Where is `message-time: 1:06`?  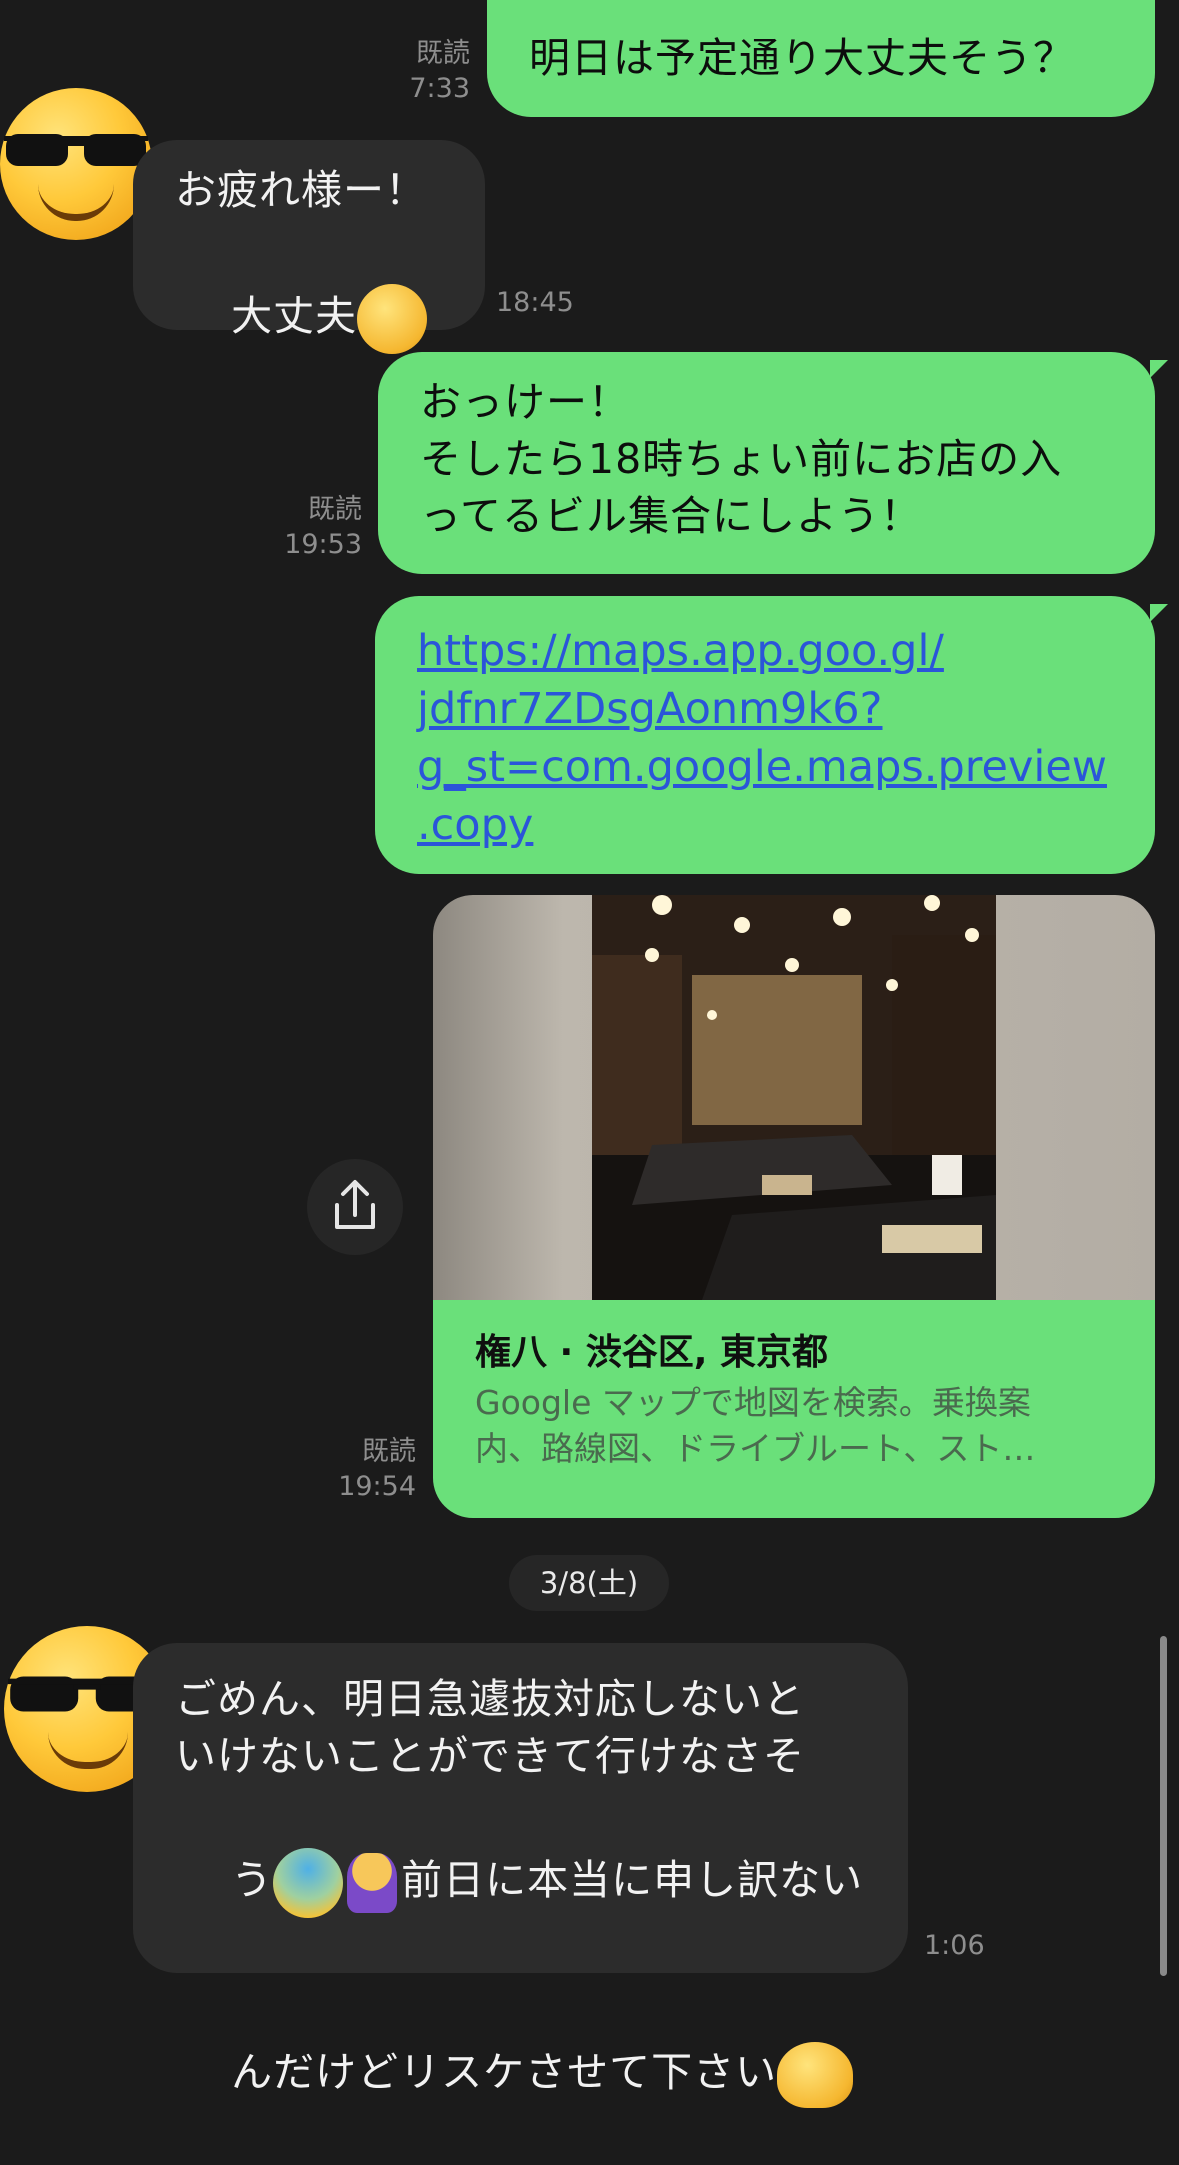
message-time: 1:06 is located at coordinates (954, 1945).